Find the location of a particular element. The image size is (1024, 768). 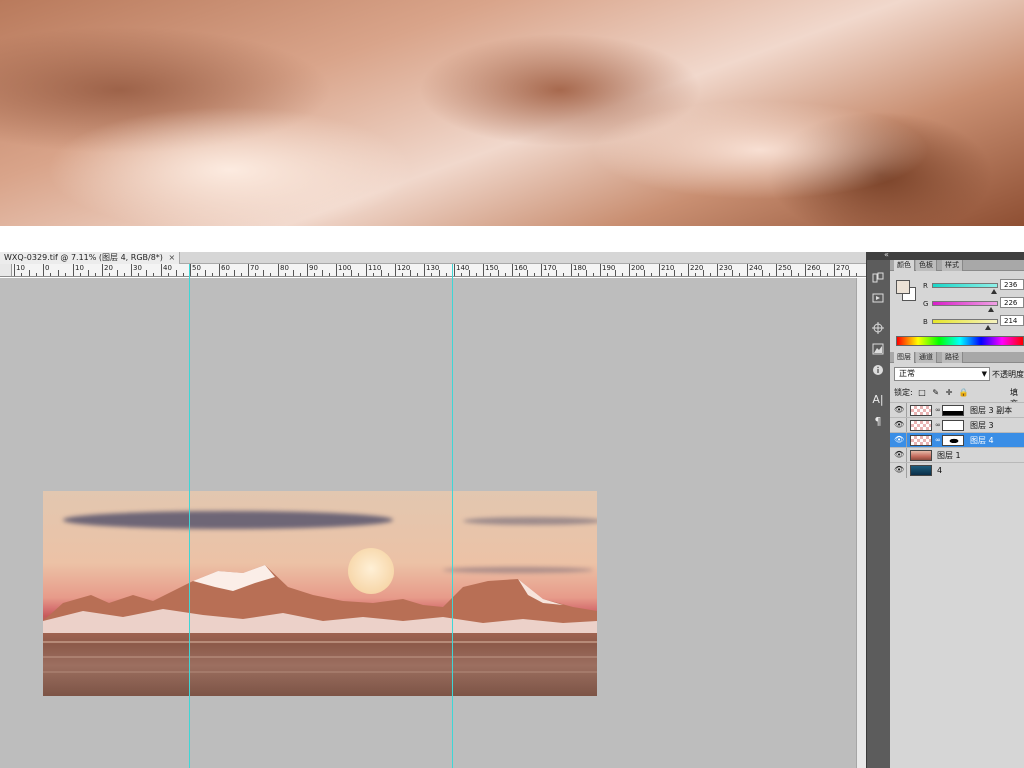

green-slider is located at coordinates (965, 306).